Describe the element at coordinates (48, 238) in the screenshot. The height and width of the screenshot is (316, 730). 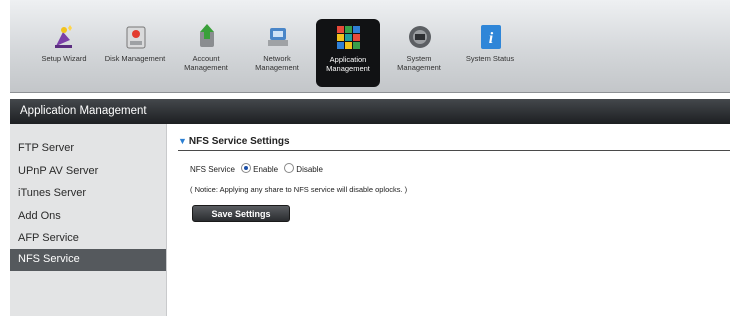
I see `sidebar-item-label: AFP Service` at that location.